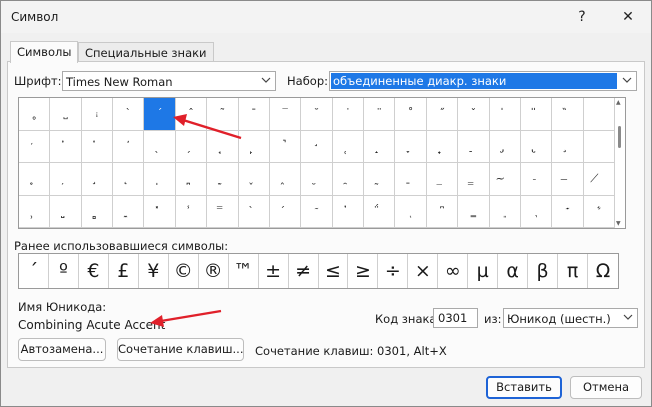 This screenshot has height=407, width=652. What do you see at coordinates (483, 271) in the screenshot?
I see `recent-symbol-cell: µ` at bounding box center [483, 271].